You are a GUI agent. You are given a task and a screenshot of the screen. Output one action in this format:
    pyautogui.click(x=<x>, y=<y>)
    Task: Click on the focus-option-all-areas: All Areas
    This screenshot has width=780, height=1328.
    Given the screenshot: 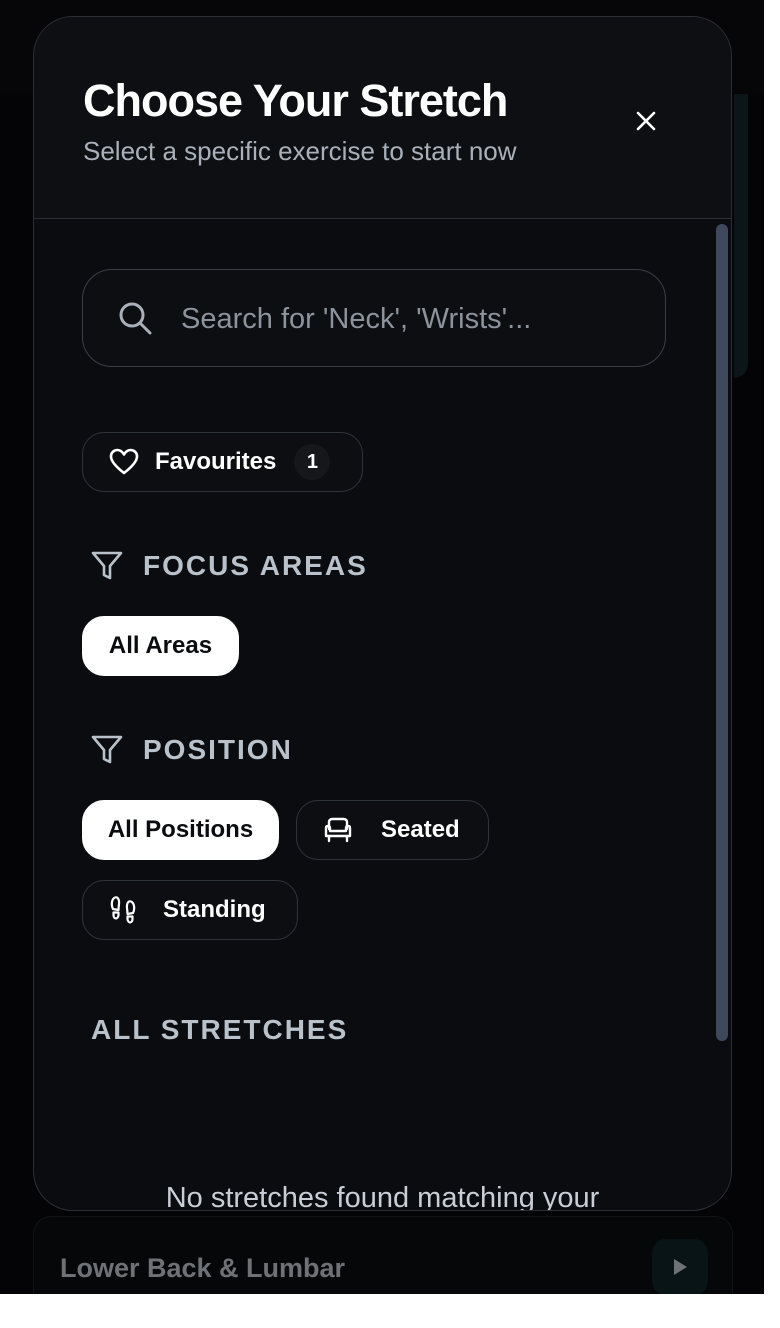 What is the action you would take?
    pyautogui.click(x=160, y=646)
    